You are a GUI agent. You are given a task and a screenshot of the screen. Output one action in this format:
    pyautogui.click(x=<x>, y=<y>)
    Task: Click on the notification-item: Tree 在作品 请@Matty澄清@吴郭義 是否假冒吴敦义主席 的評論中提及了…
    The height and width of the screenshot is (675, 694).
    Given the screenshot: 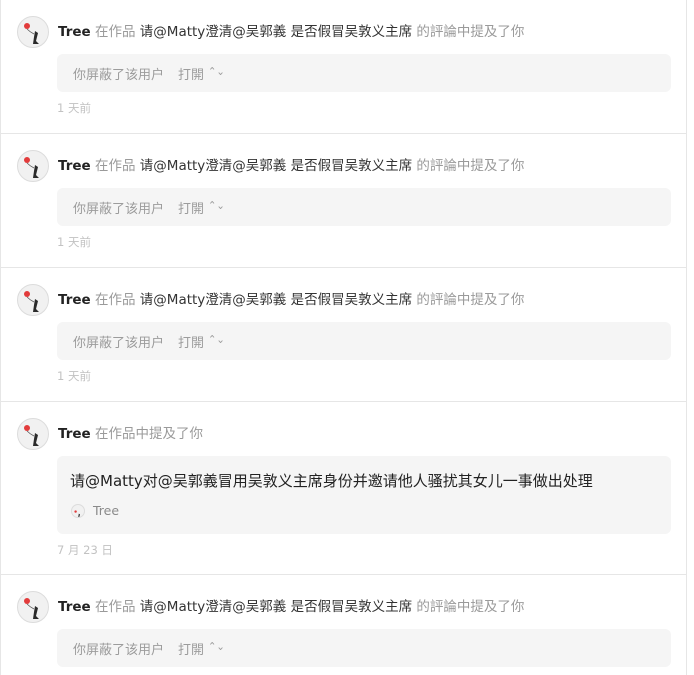 What is the action you would take?
    pyautogui.click(x=343, y=625)
    